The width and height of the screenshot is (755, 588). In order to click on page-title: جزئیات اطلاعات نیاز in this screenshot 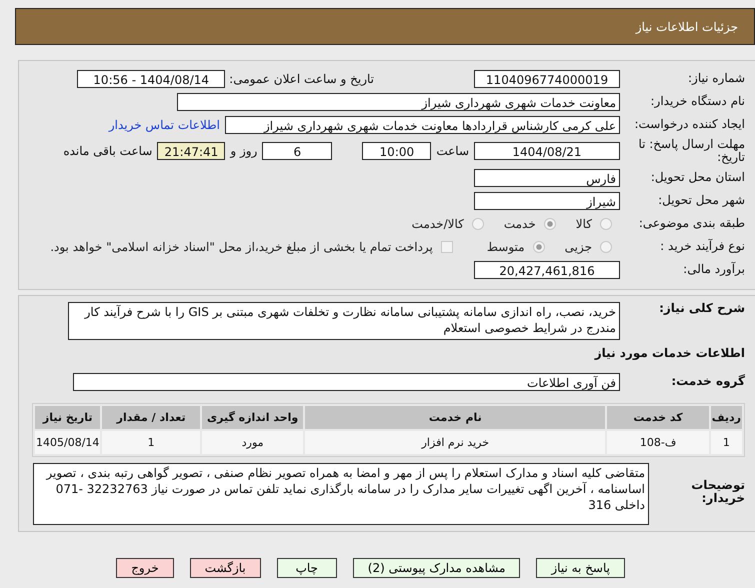, I will do `click(687, 27)`.